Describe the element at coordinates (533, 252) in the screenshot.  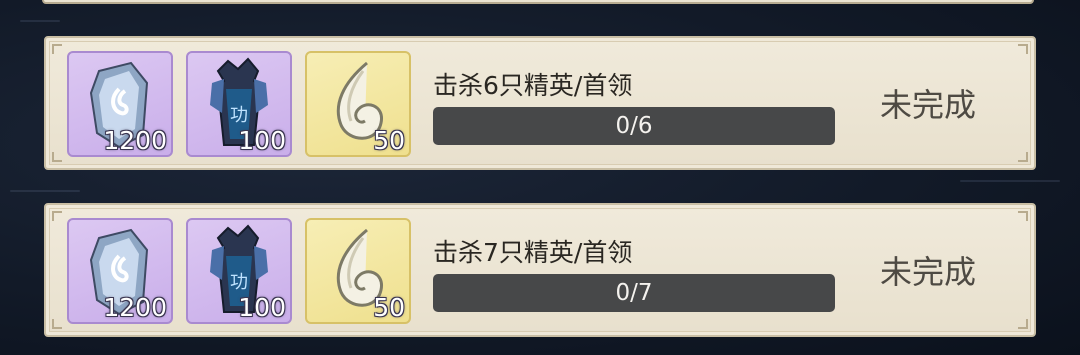
I see `task-title: 击杀7只精英/首领` at that location.